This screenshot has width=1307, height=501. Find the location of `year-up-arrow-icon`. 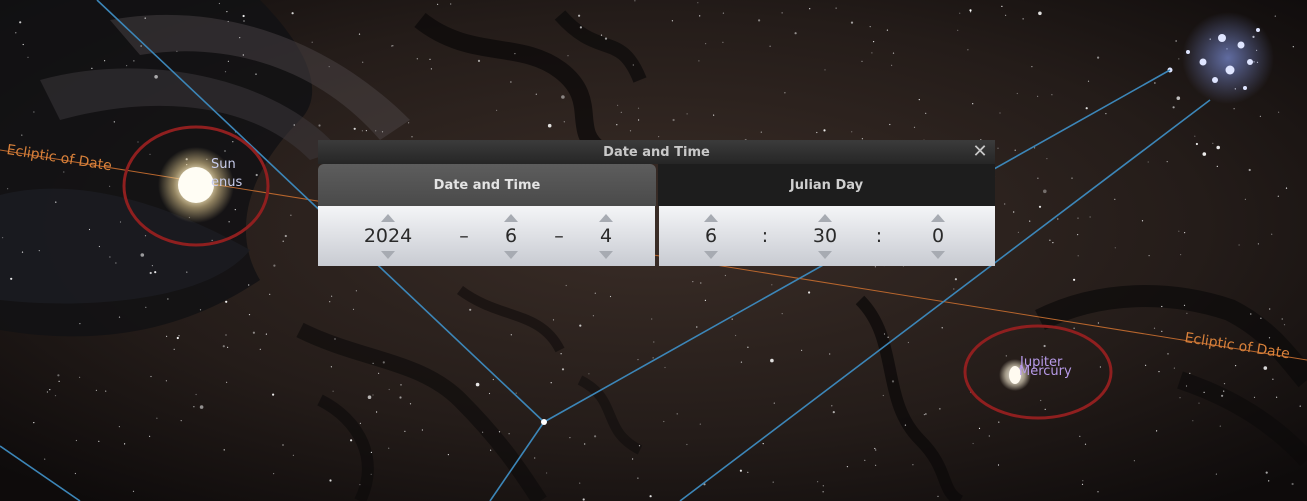

year-up-arrow-icon is located at coordinates (388, 218).